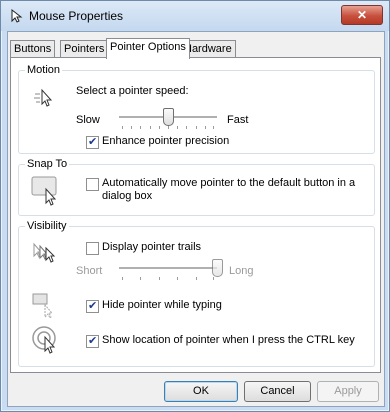 This screenshot has width=390, height=412. Describe the element at coordinates (17, 15) in the screenshot. I see `mouse-pointer-app-icon` at that location.